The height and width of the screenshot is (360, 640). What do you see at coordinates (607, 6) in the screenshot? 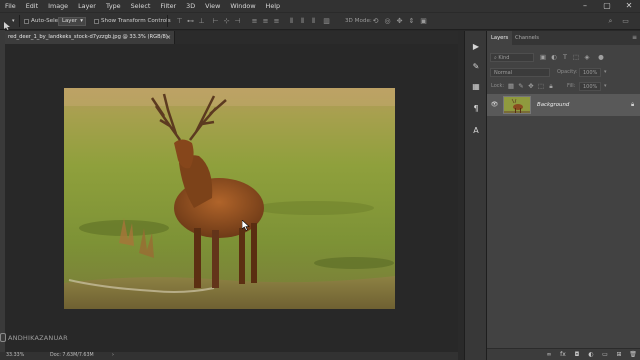
I see `maximize-icon: ▢` at bounding box center [607, 6].